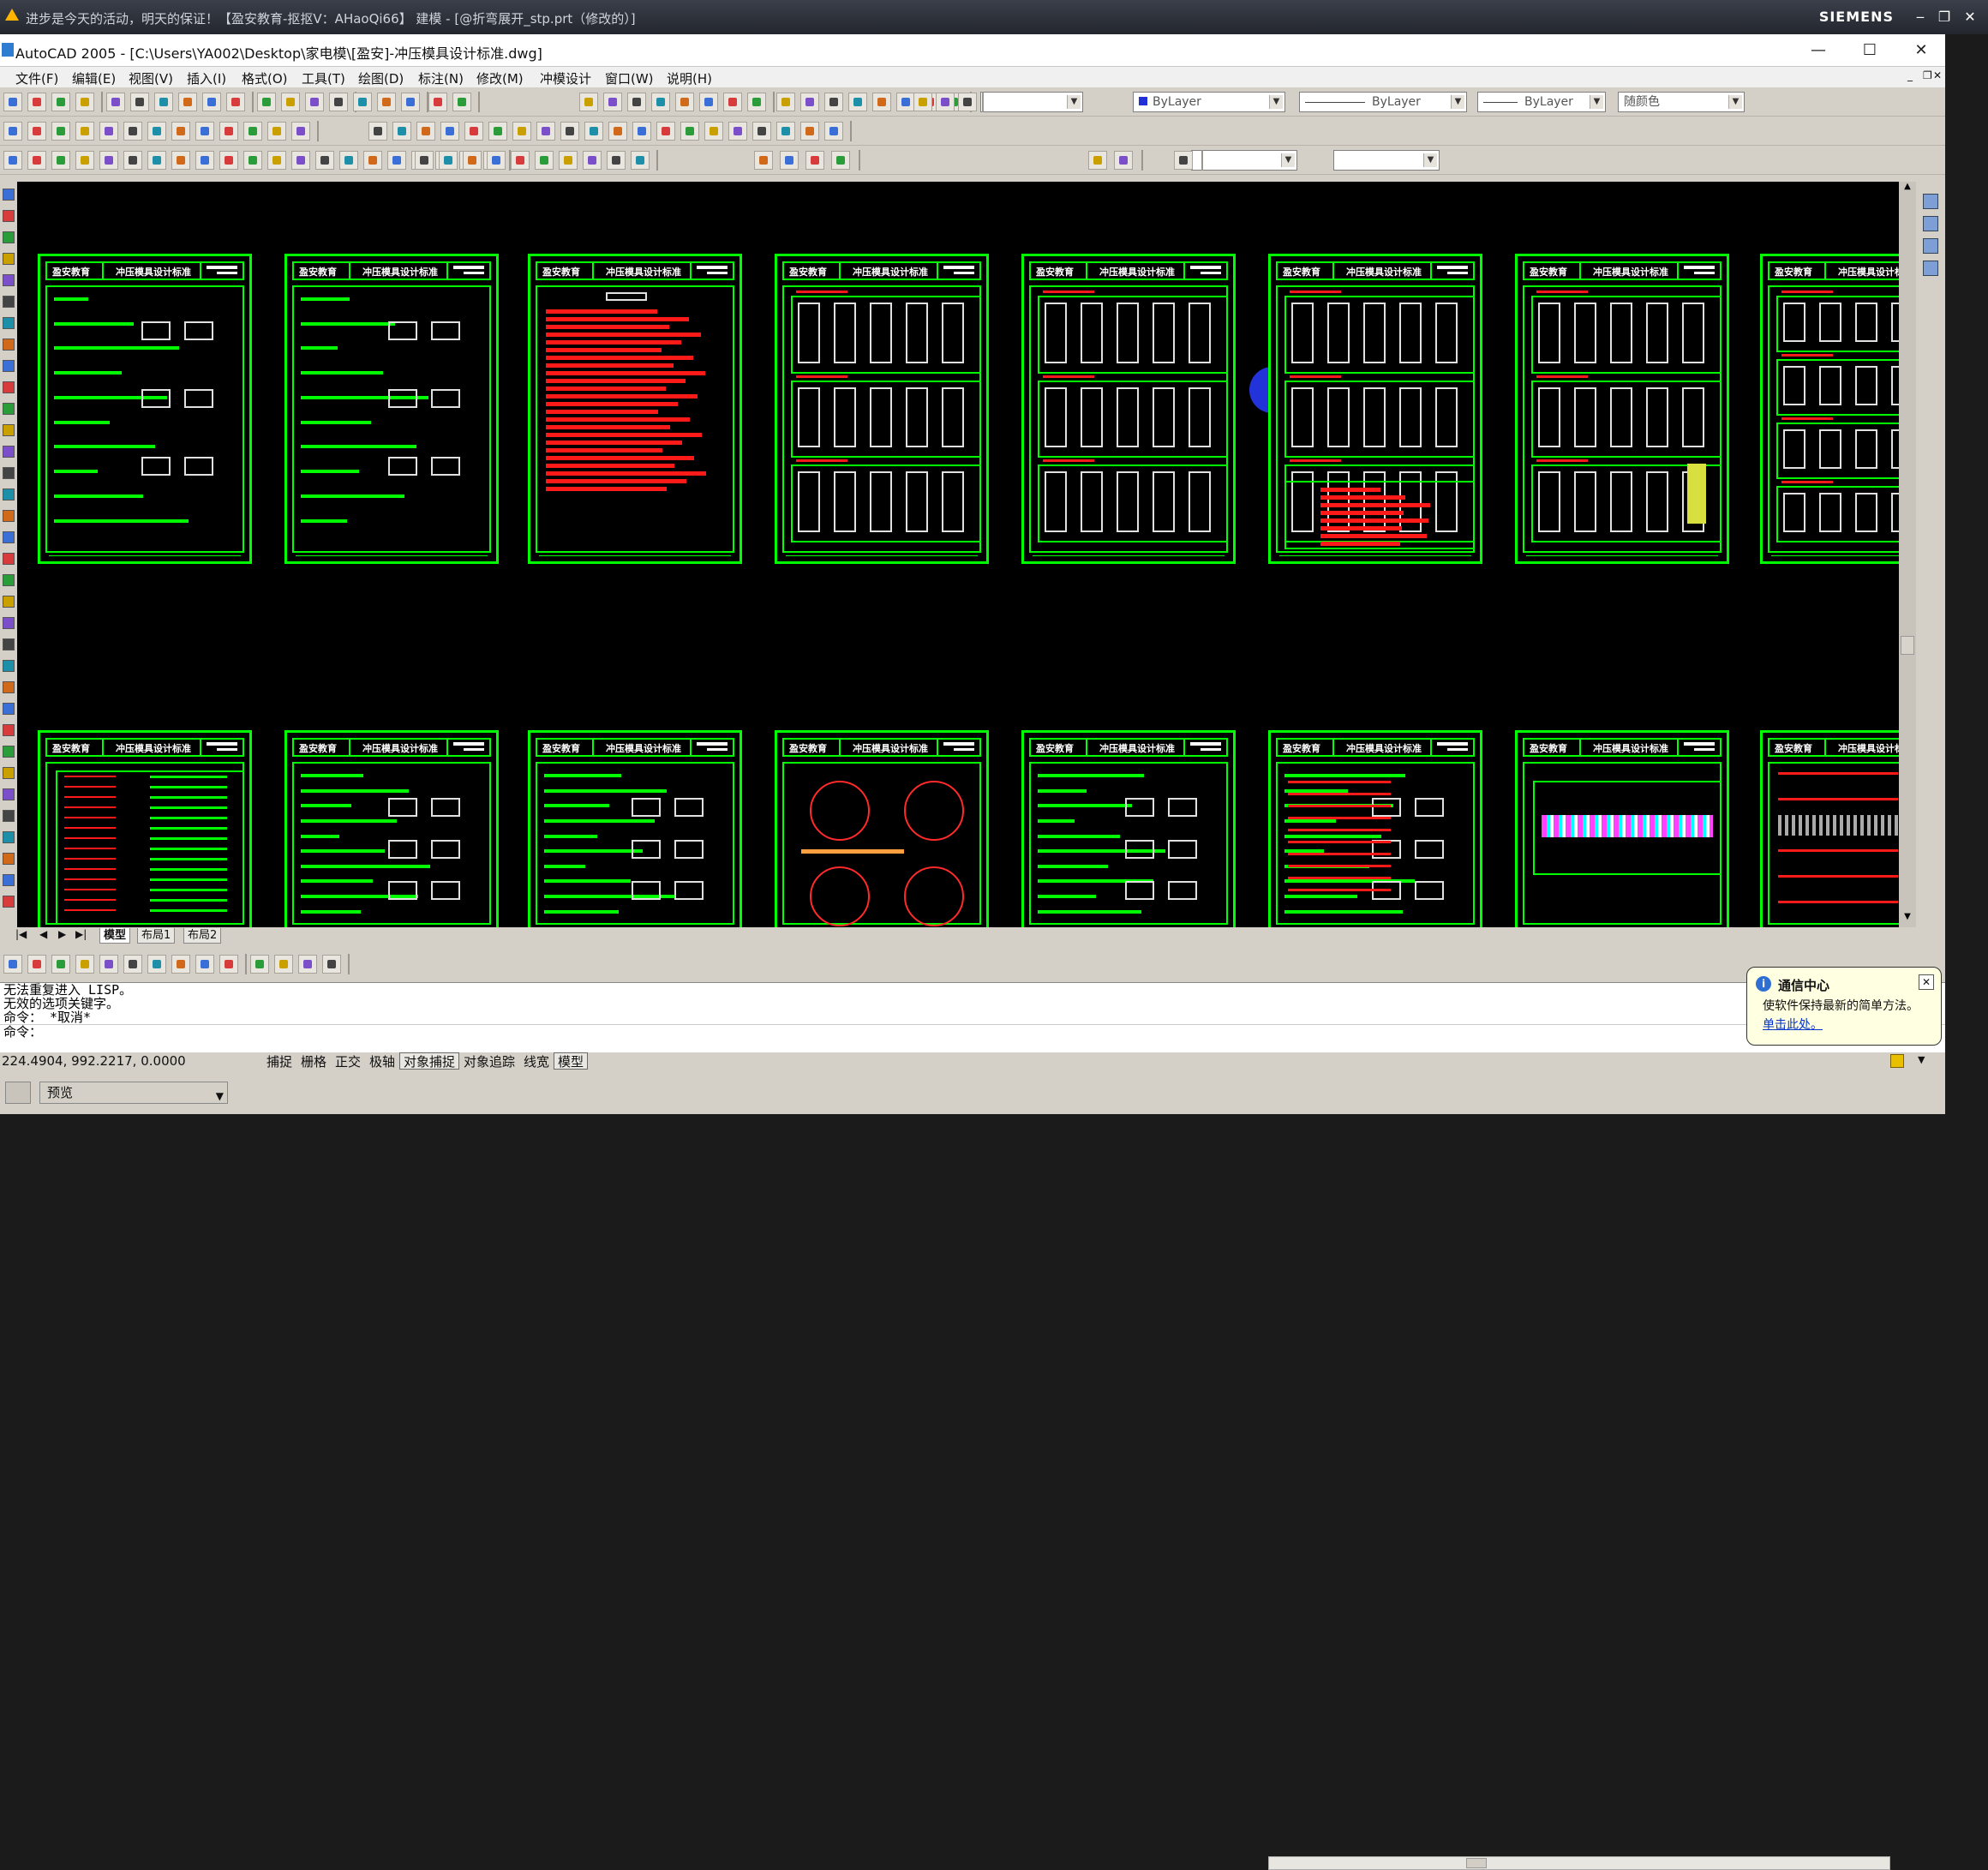 The height and width of the screenshot is (1870, 1988). Describe the element at coordinates (430, 1061) in the screenshot. I see `osnap-toggle: 对象捕捉` at that location.